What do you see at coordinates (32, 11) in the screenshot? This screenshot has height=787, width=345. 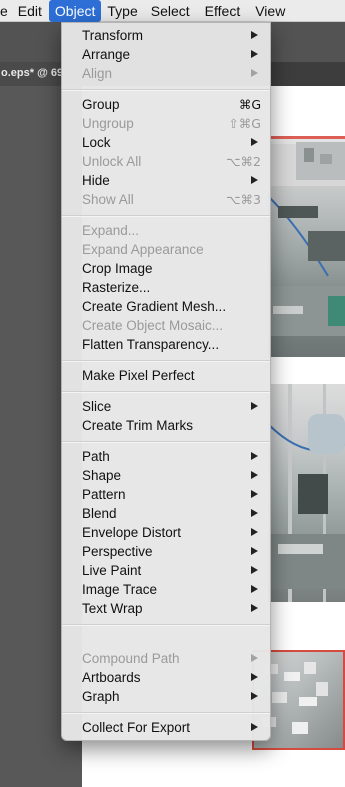 I see `menu-edit: Edit` at bounding box center [32, 11].